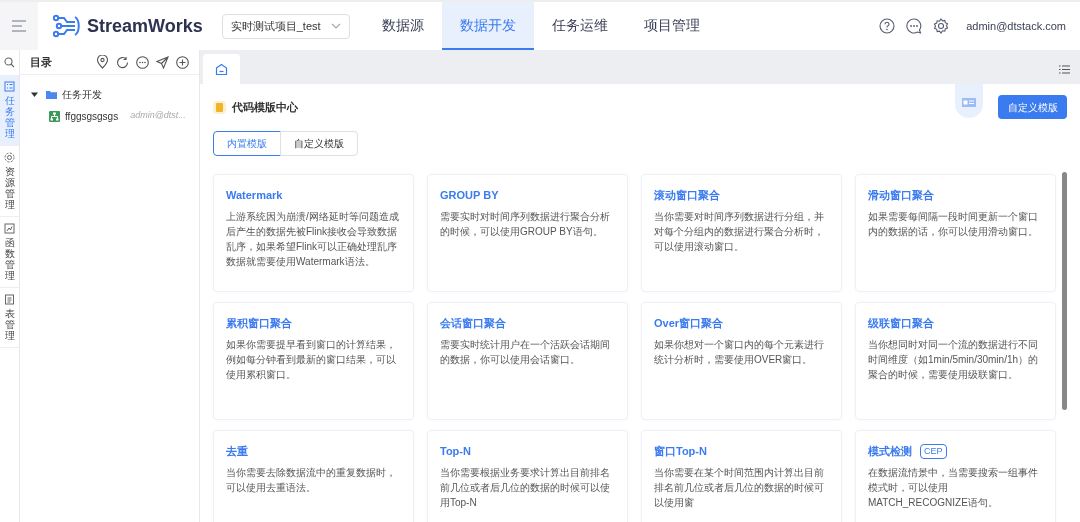 This screenshot has width=1080, height=522. What do you see at coordinates (335, 26) in the screenshot?
I see `chevron-down-icon` at bounding box center [335, 26].